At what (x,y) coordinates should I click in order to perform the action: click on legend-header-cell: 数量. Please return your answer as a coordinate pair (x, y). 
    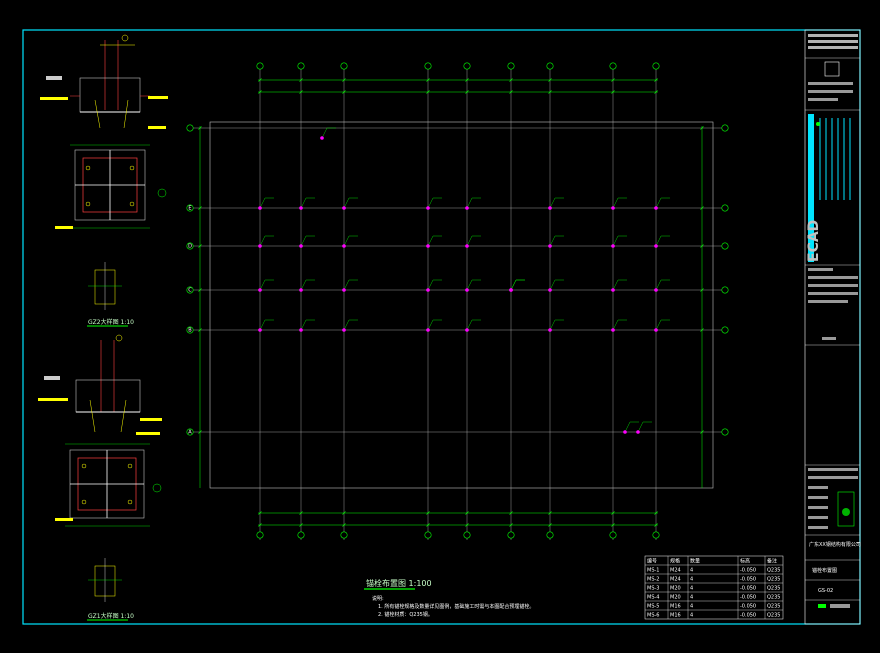
    Looking at the image, I should click on (695, 561).